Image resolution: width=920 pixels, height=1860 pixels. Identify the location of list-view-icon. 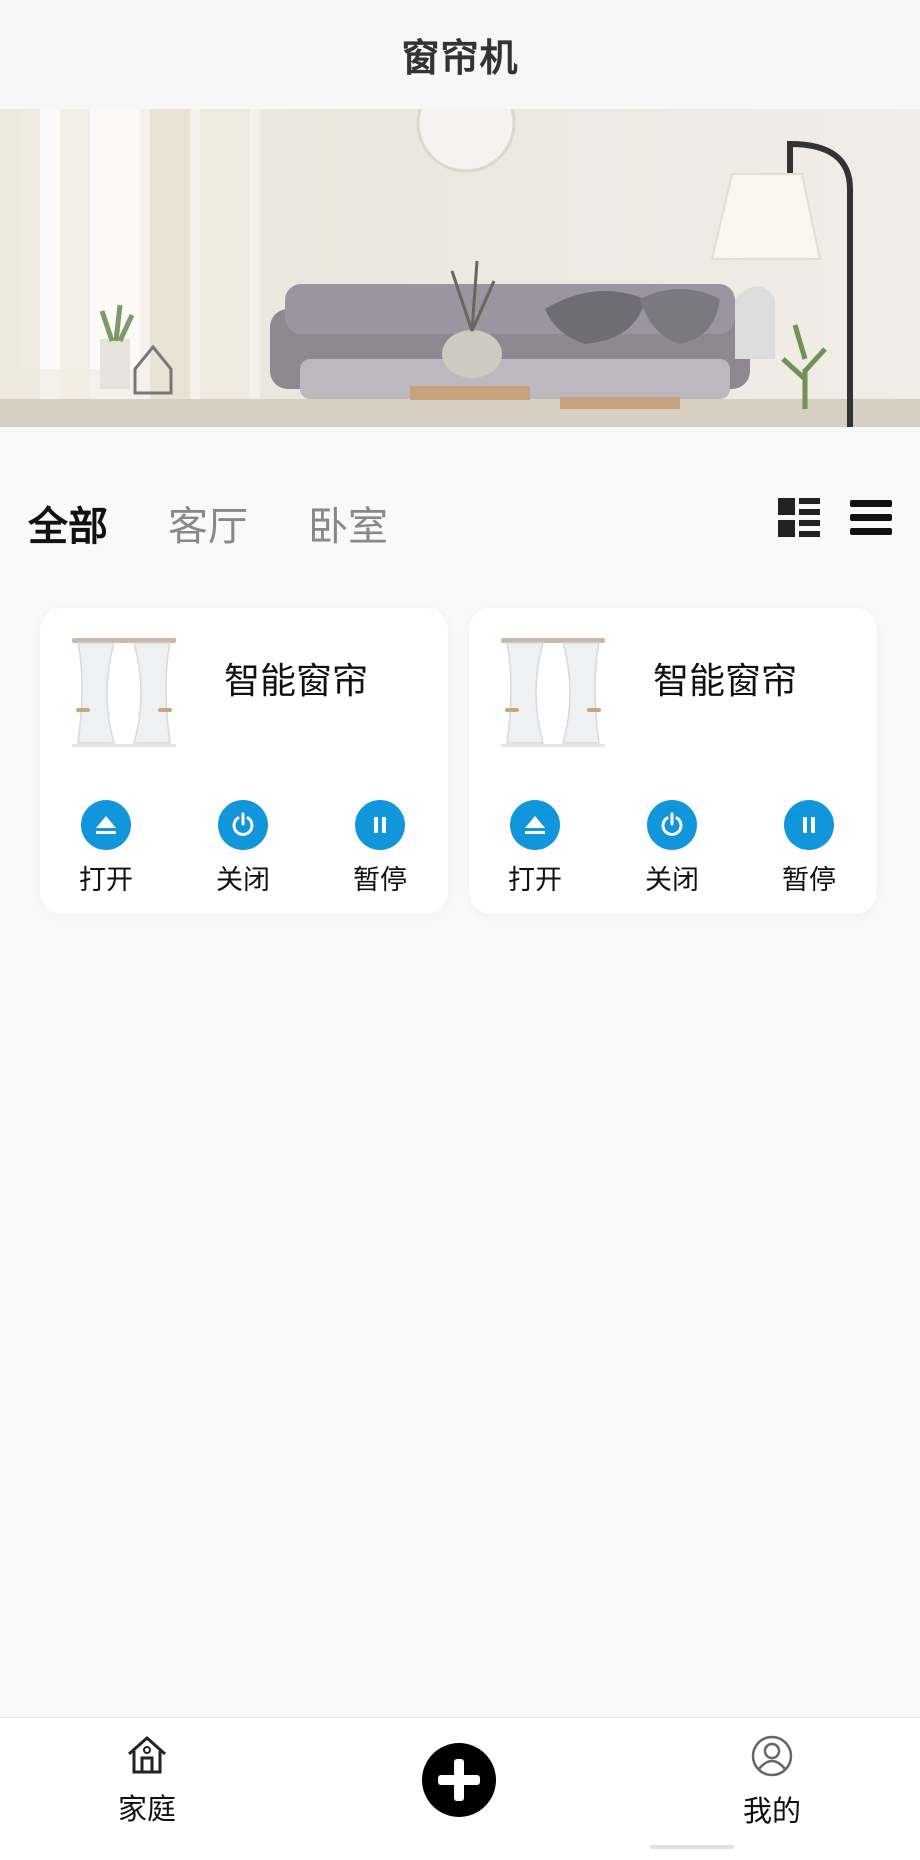
(871, 520).